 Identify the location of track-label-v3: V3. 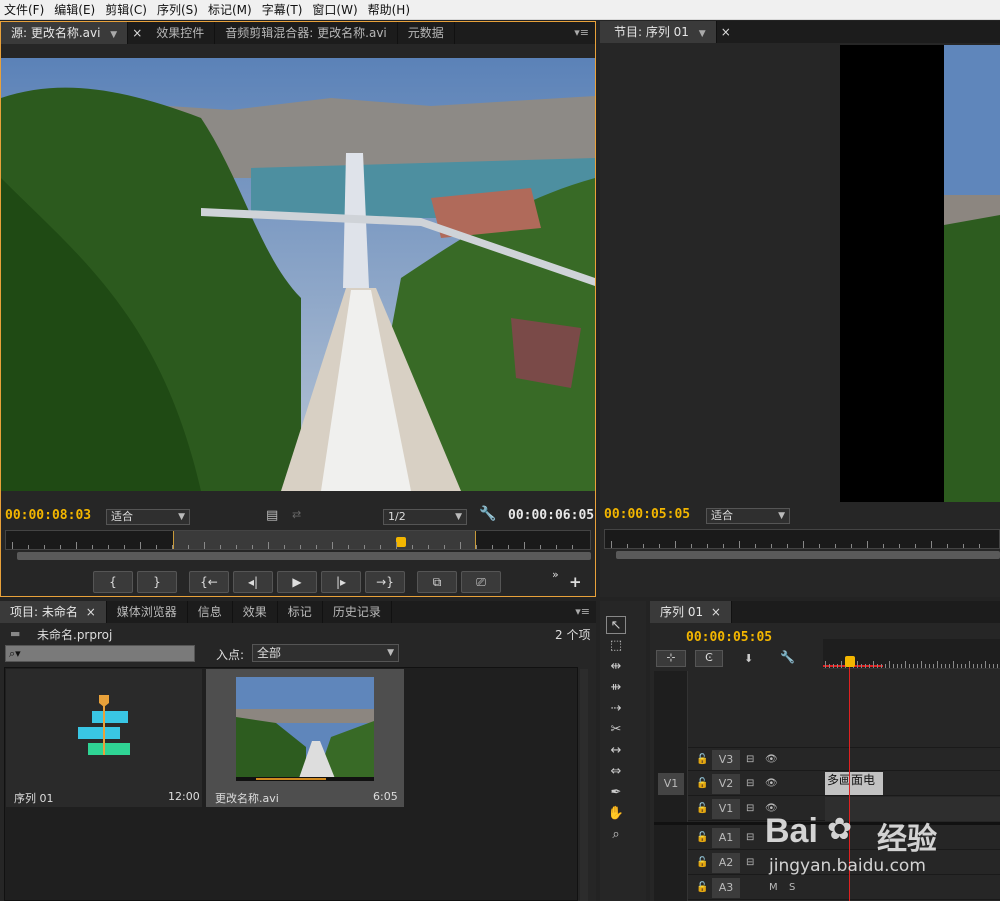
(726, 760).